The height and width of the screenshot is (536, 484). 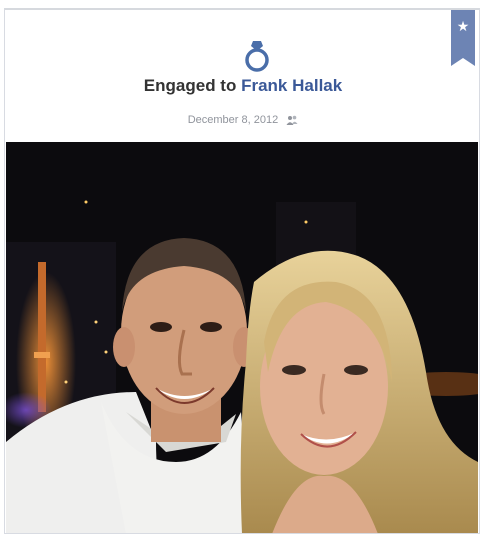 I want to click on event-headline: Engaged to Frank Hallak, so click(x=242, y=86).